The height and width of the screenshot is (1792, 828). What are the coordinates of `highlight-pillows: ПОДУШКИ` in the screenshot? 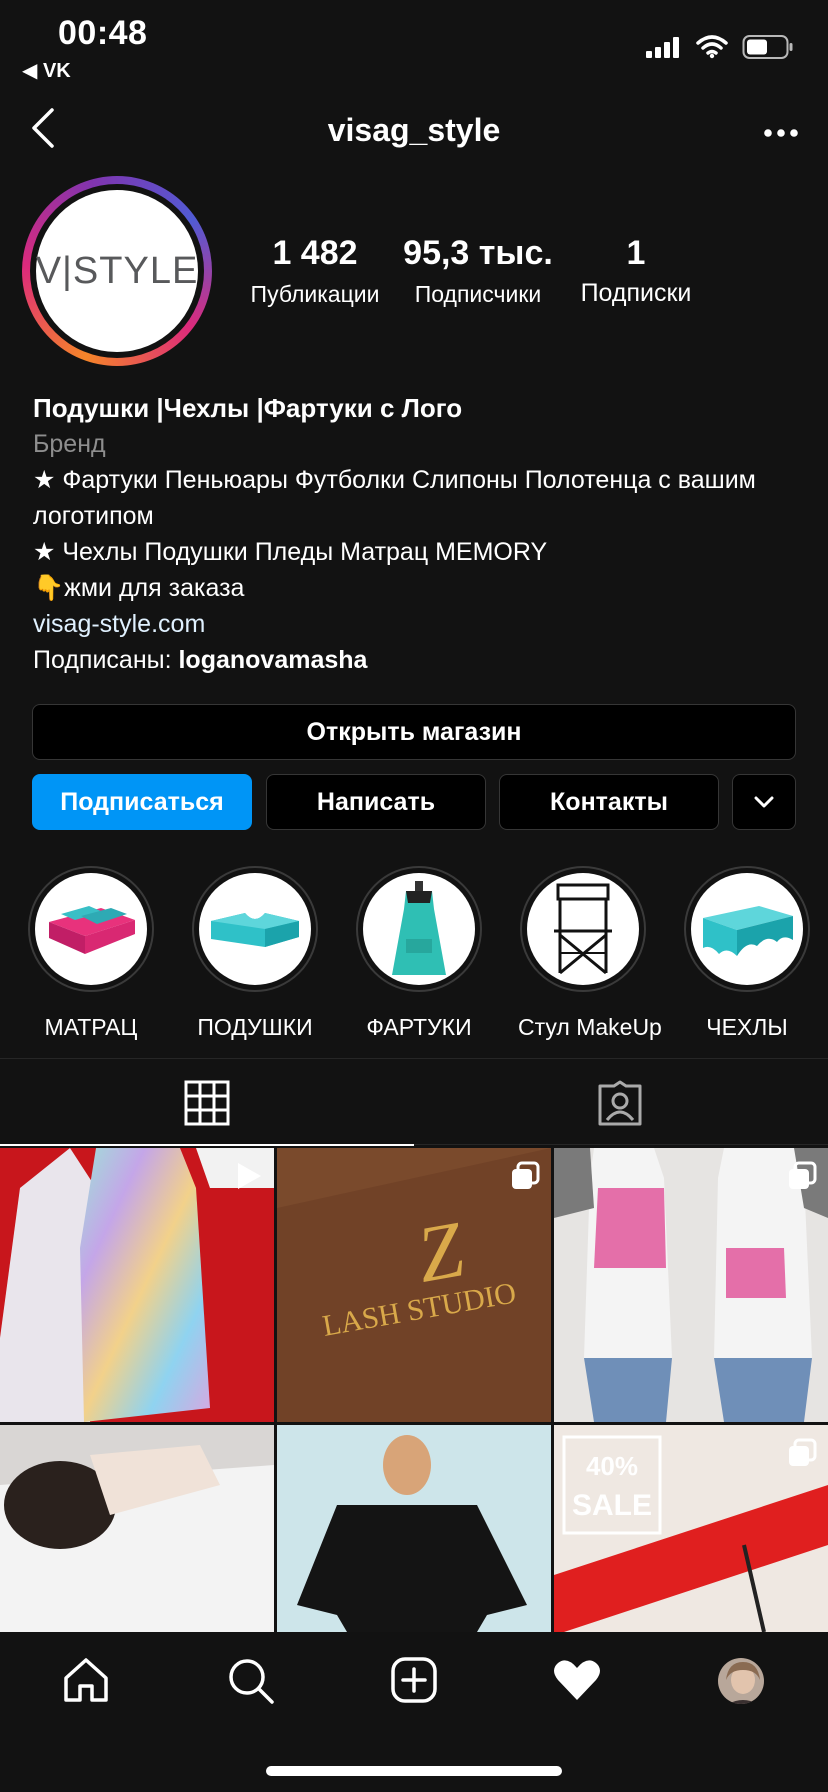 It's located at (255, 953).